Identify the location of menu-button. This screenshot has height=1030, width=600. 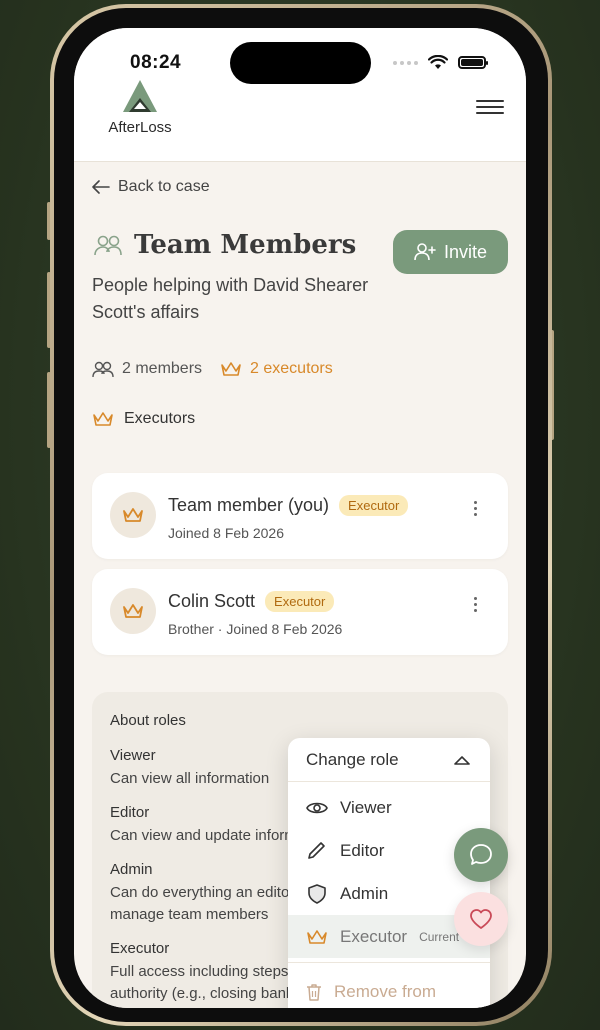
(490, 108).